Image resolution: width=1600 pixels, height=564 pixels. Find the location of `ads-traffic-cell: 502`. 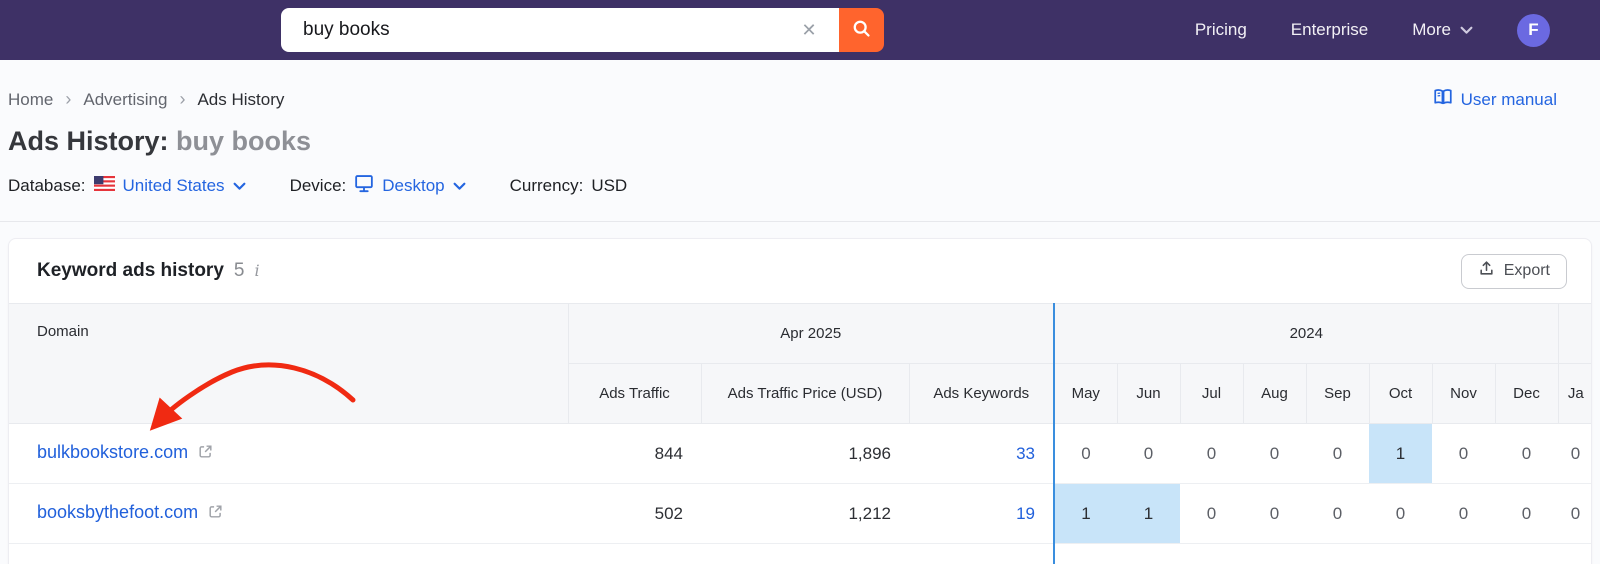

ads-traffic-cell: 502 is located at coordinates (634, 513).